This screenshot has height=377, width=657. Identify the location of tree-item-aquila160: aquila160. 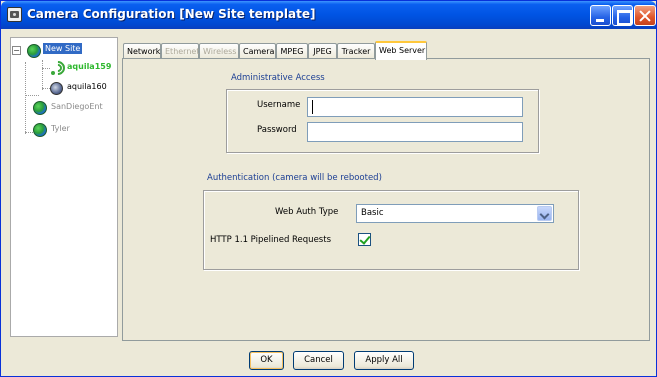
(64, 88).